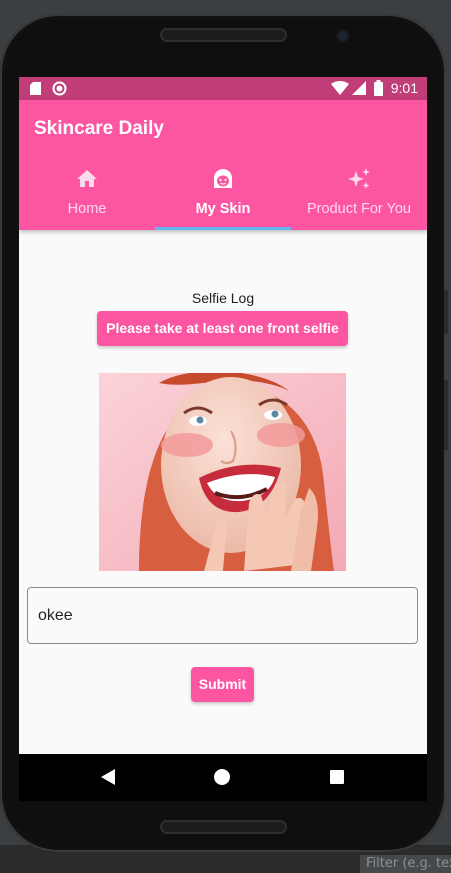  I want to click on tab-product-for-you-label: Product For You, so click(359, 209).